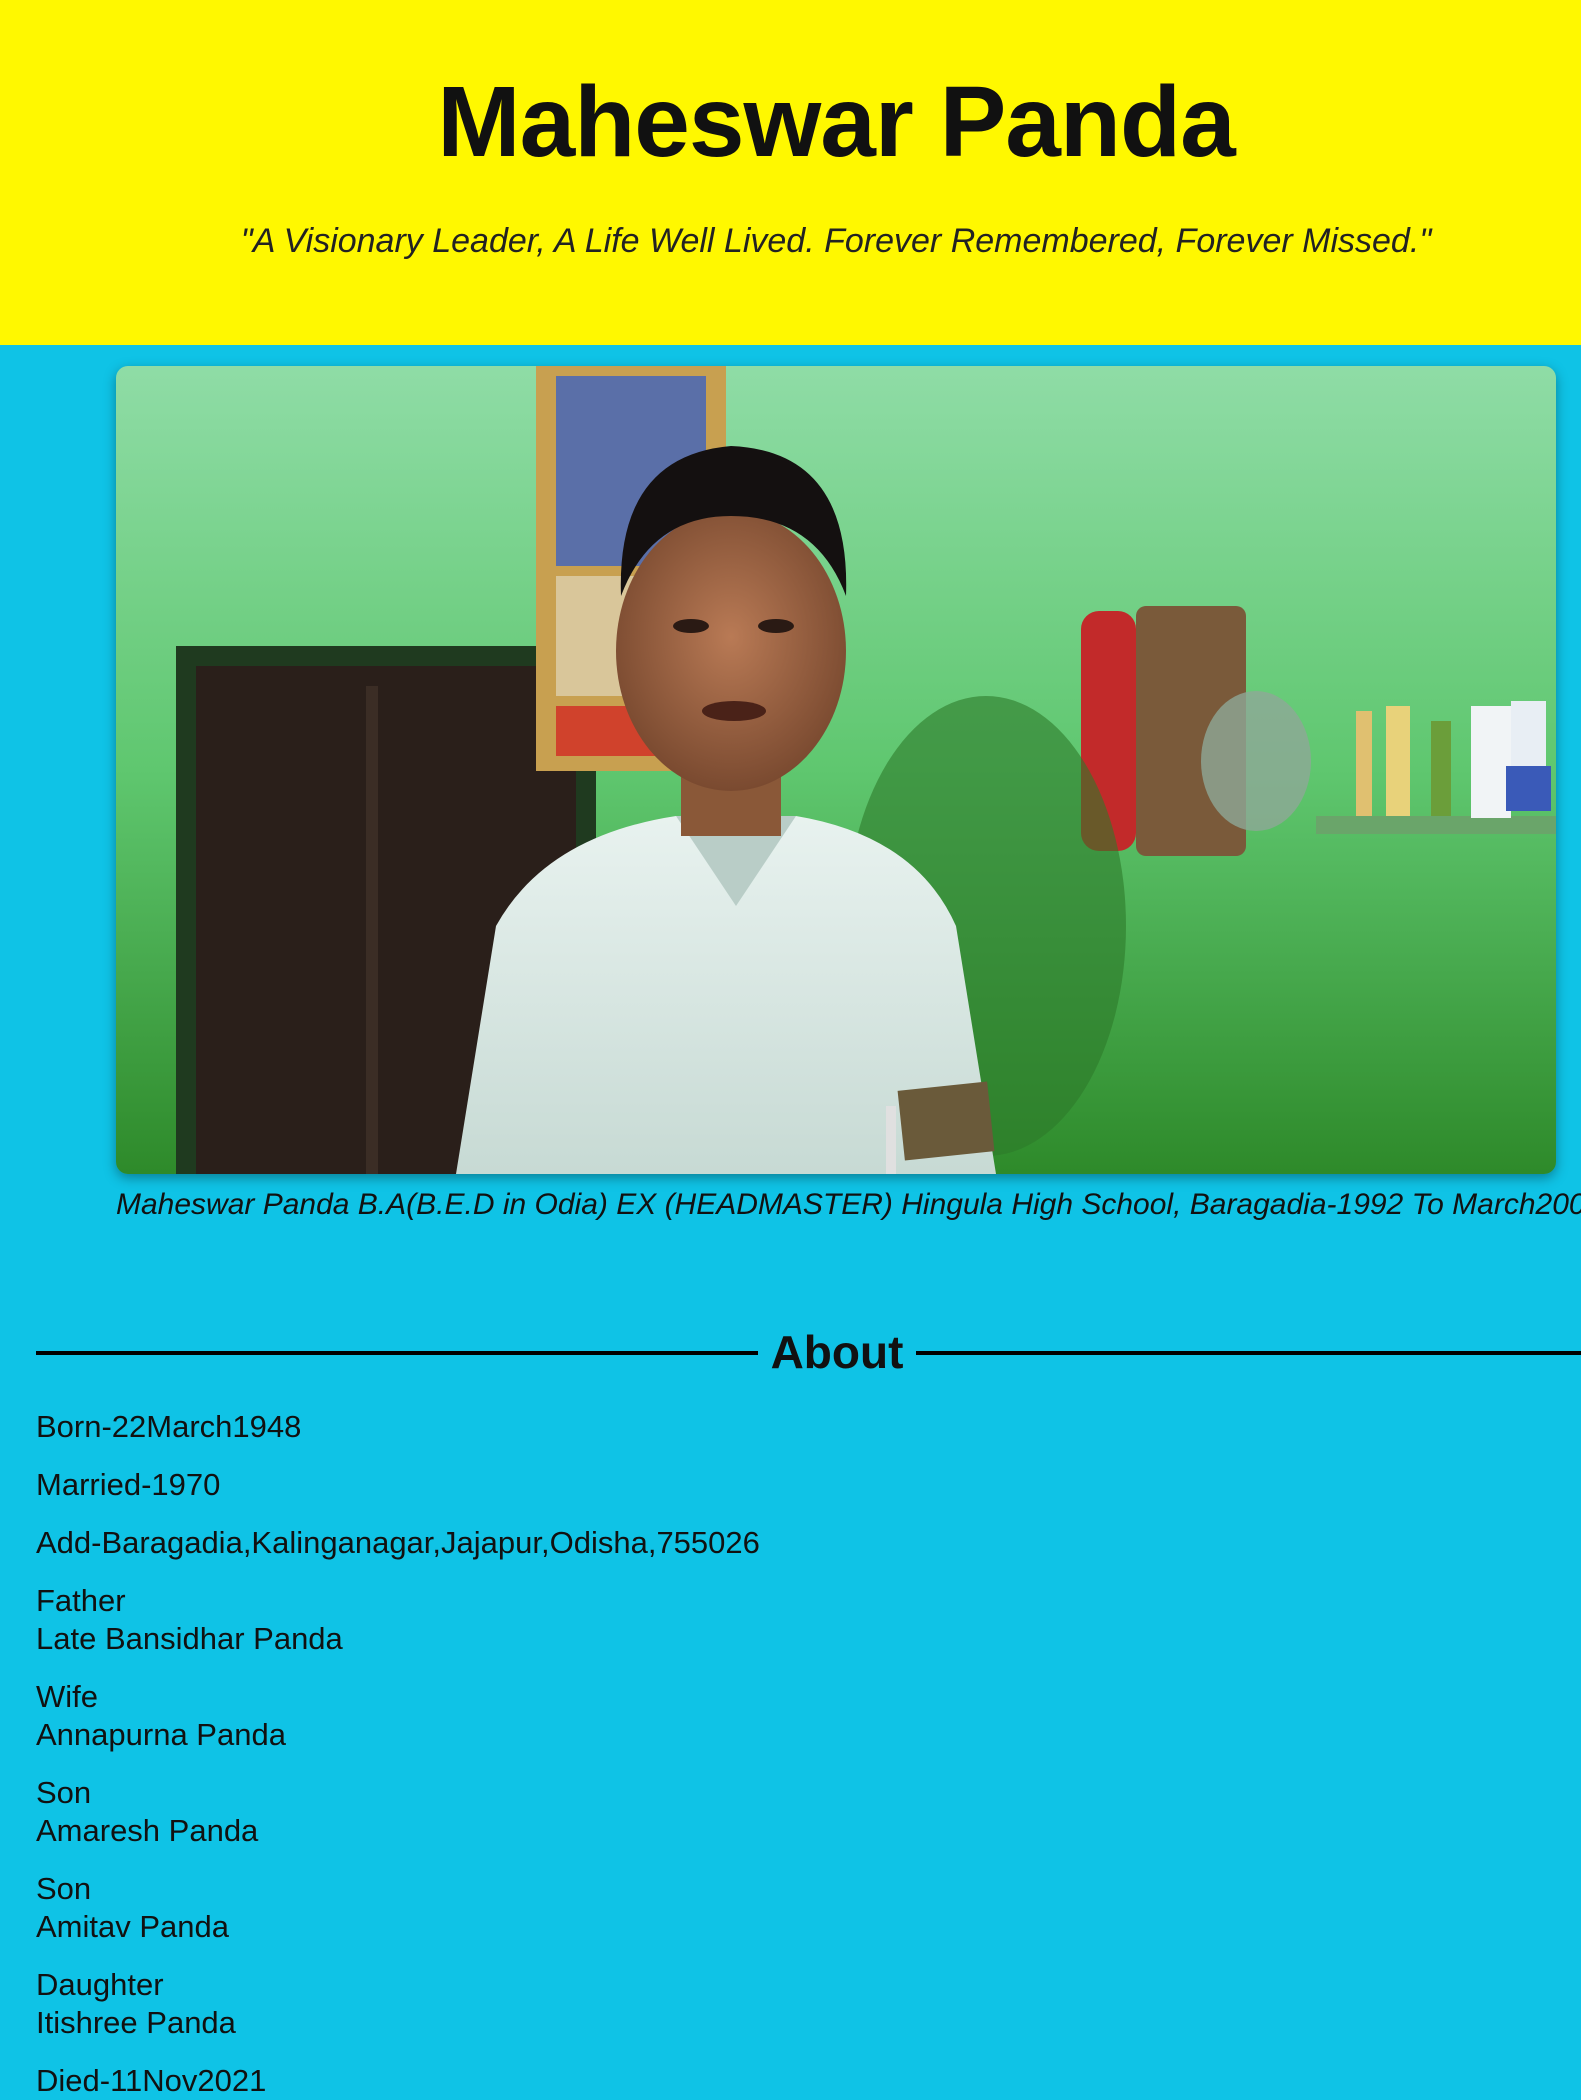 Image resolution: width=1581 pixels, height=2100 pixels. I want to click on family-name: Amitav Panda, so click(132, 1926).